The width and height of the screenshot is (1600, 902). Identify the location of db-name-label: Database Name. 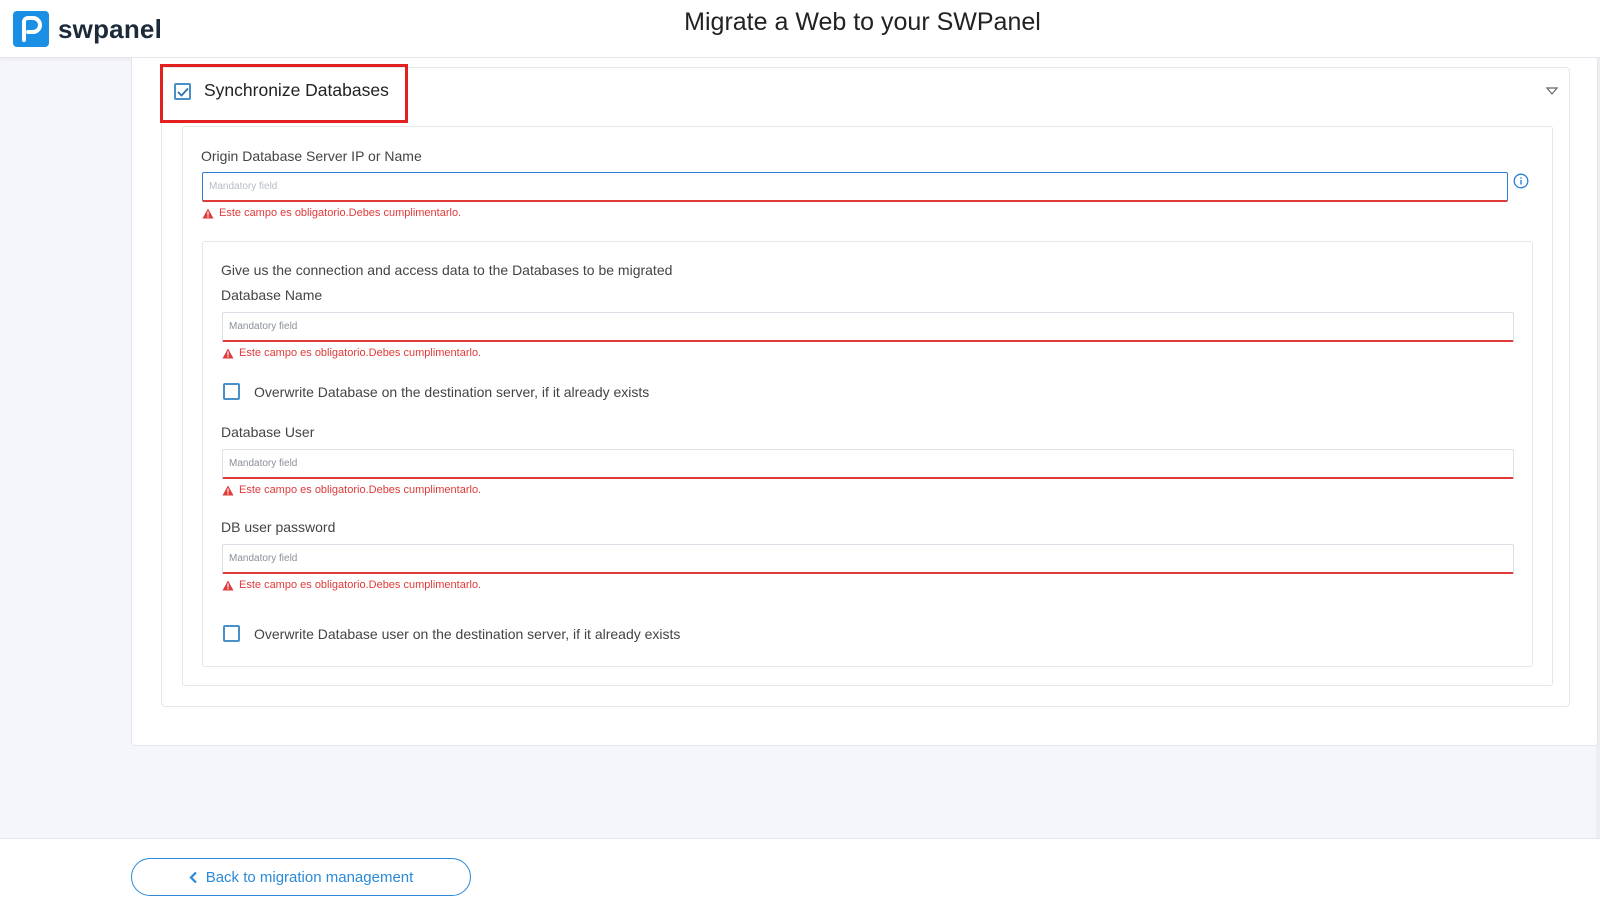
(272, 295).